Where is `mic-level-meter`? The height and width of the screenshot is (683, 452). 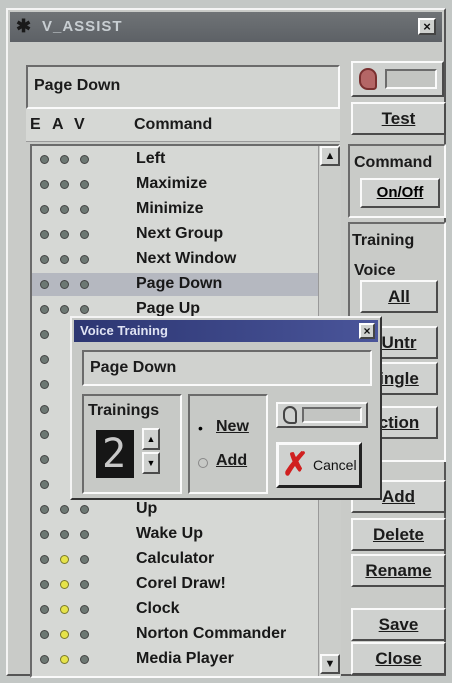
mic-level-meter is located at coordinates (397, 79).